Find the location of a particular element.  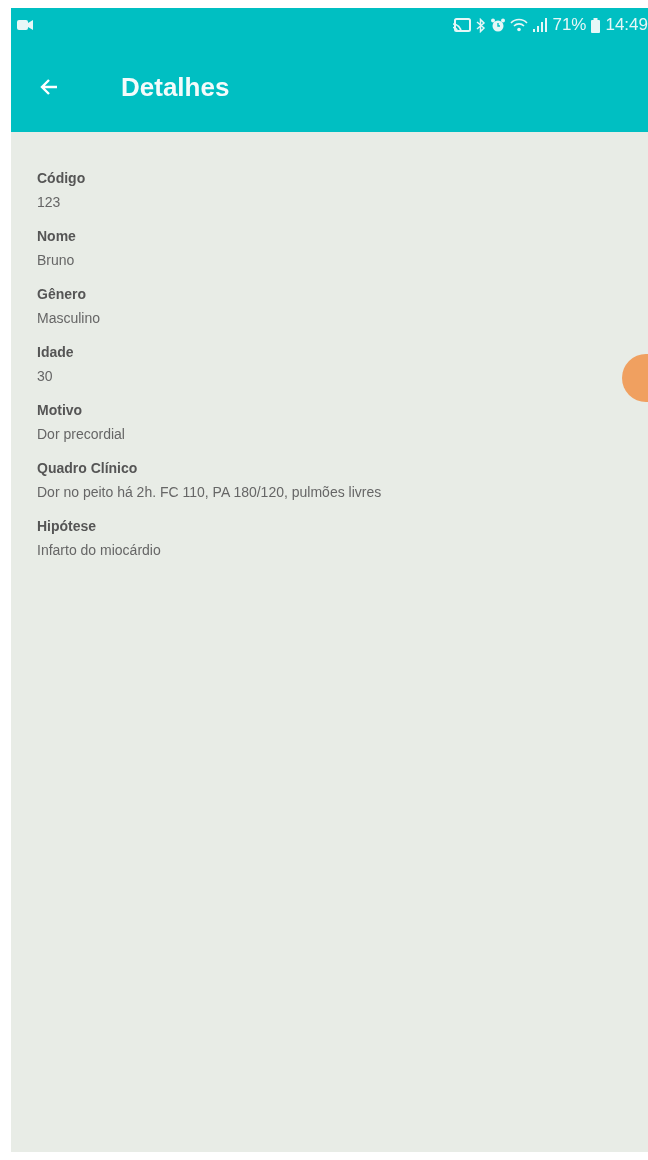

field-label: Gênero is located at coordinates (61, 294).